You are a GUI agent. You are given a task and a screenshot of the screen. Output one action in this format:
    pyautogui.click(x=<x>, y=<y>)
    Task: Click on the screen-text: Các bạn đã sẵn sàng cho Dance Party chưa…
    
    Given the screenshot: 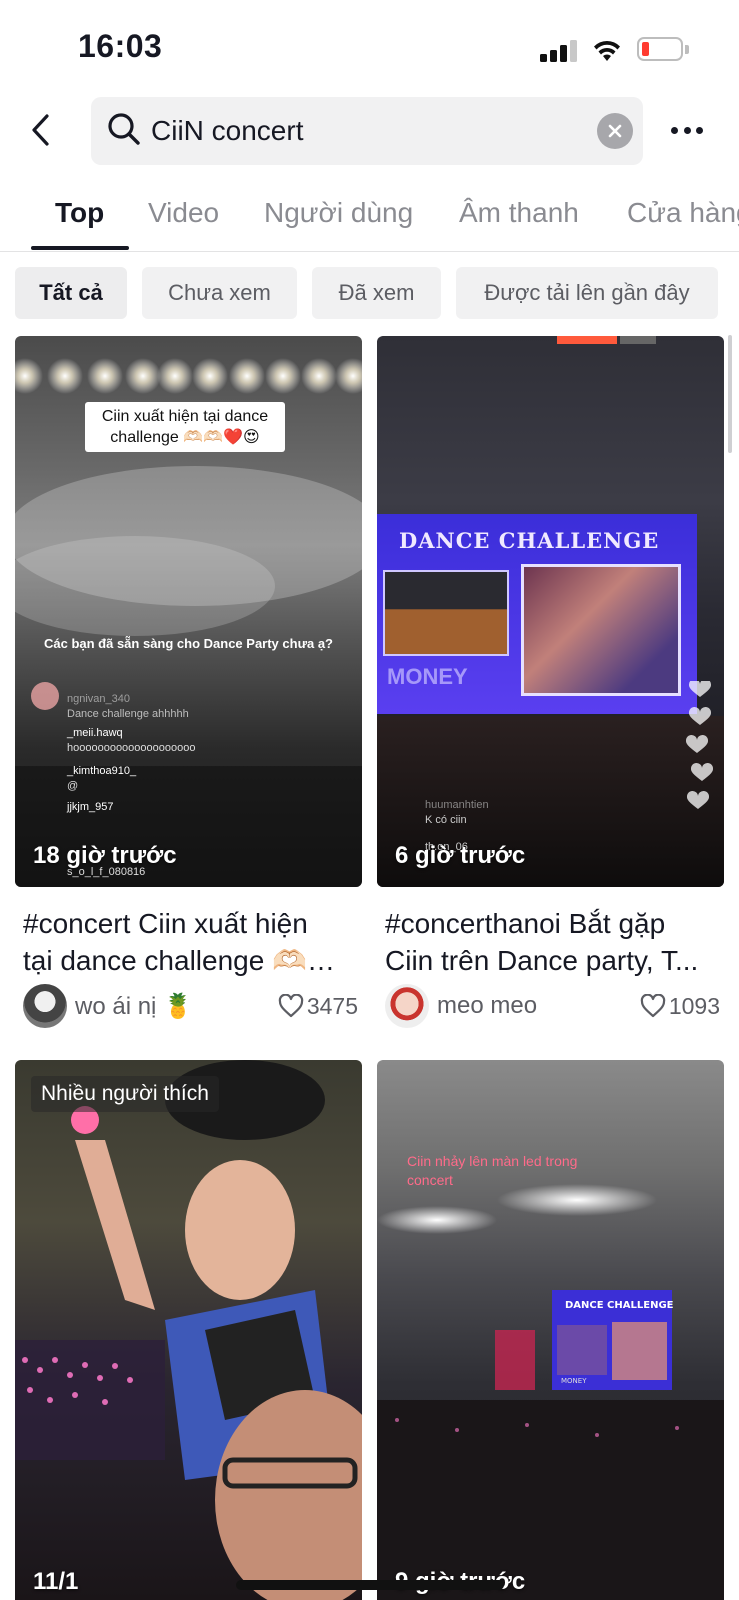 What is the action you would take?
    pyautogui.click(x=188, y=643)
    